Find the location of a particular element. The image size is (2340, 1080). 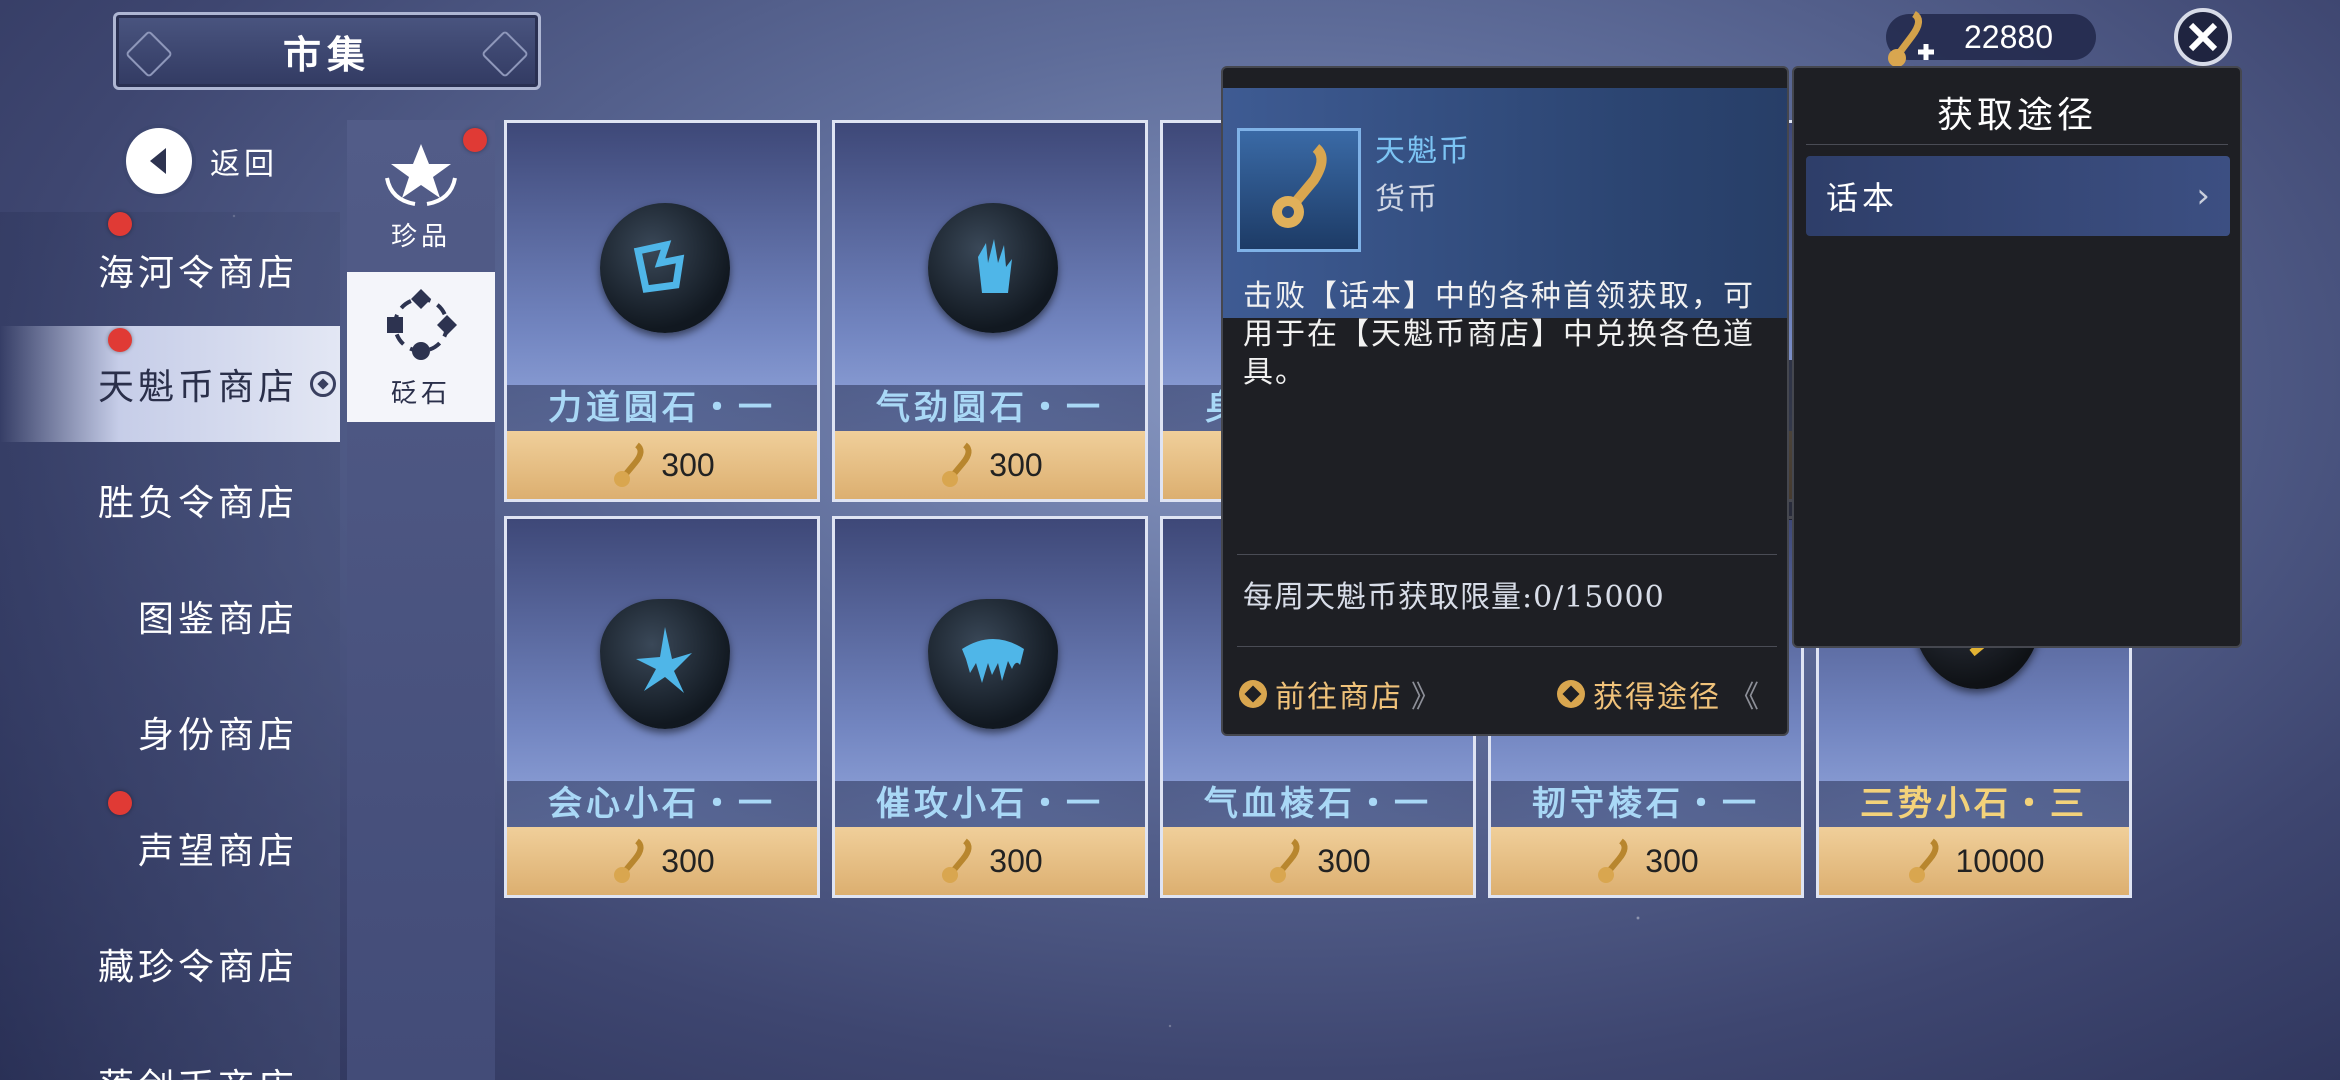

back-button: 返回 is located at coordinates (202, 161).